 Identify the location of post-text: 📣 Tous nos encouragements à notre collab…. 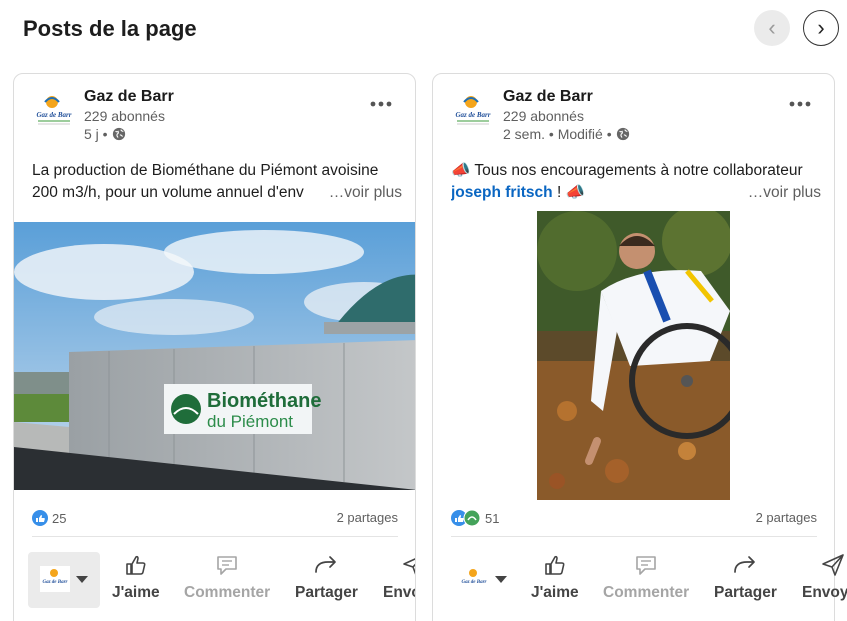
(636, 182).